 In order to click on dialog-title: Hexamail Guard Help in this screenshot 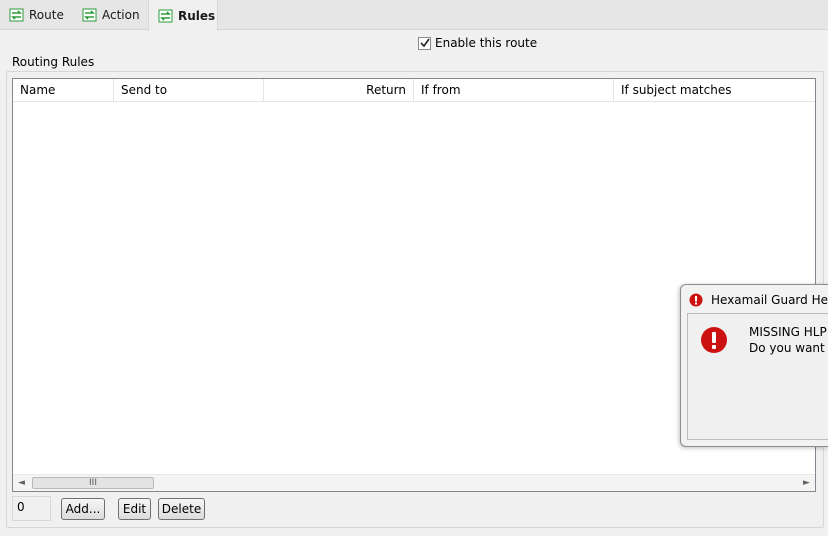, I will do `click(769, 300)`.